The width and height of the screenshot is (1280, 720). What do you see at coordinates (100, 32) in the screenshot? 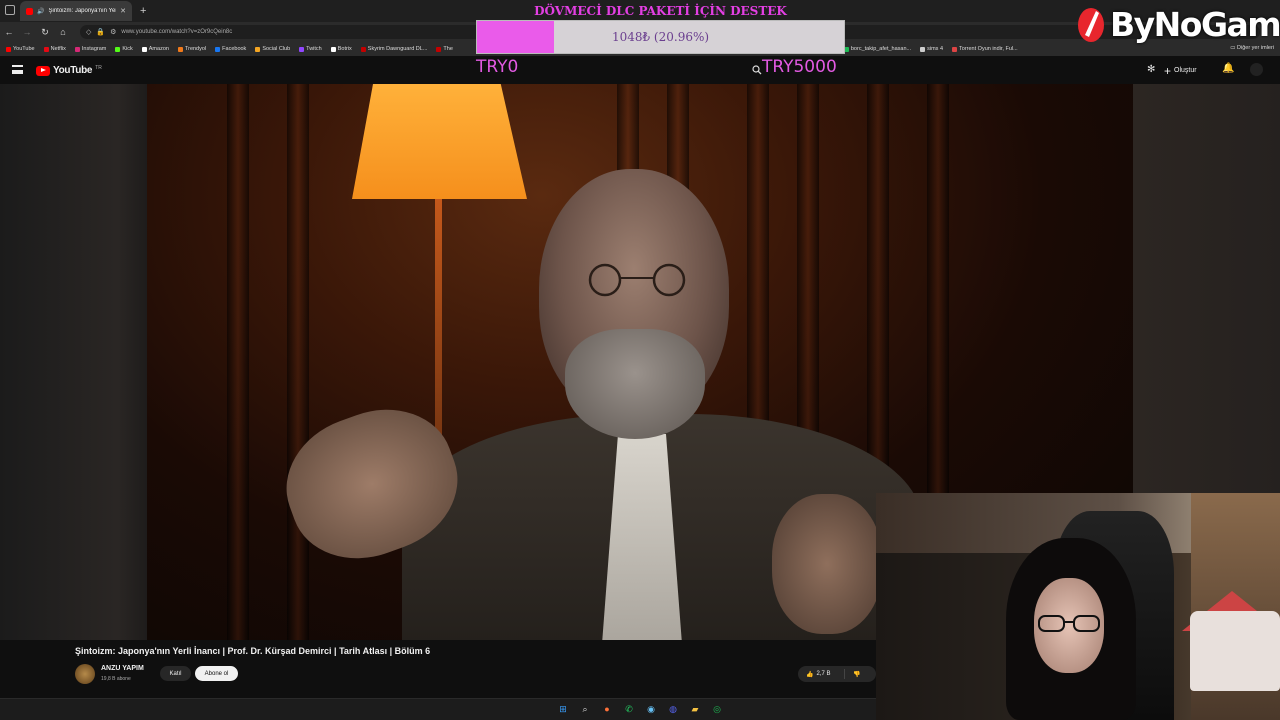
I see `lock-icon: 🔒` at bounding box center [100, 32].